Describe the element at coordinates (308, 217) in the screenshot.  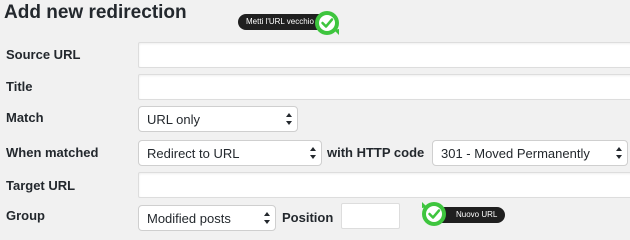
I see `position-label: Position` at that location.